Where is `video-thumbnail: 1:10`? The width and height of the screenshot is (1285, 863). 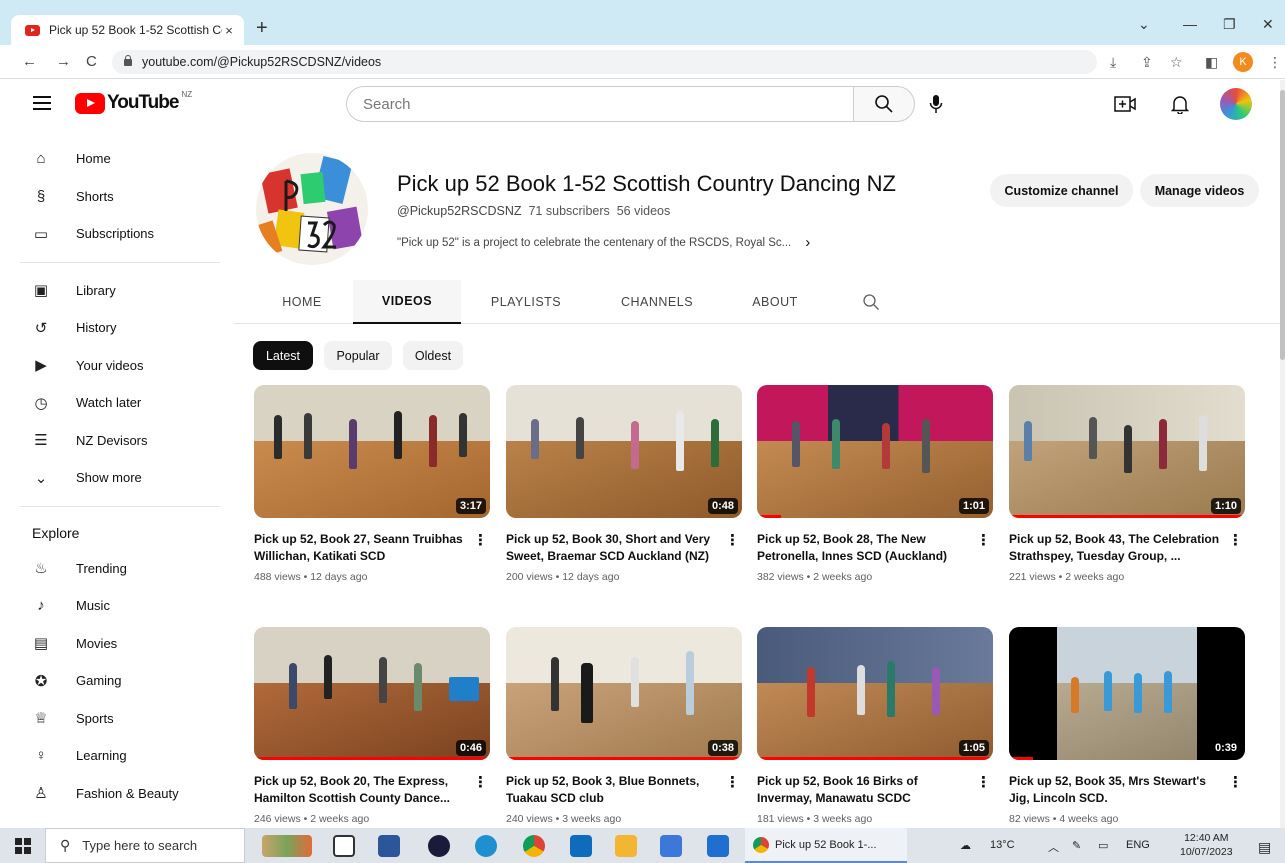
video-thumbnail: 1:10 is located at coordinates (1127, 451).